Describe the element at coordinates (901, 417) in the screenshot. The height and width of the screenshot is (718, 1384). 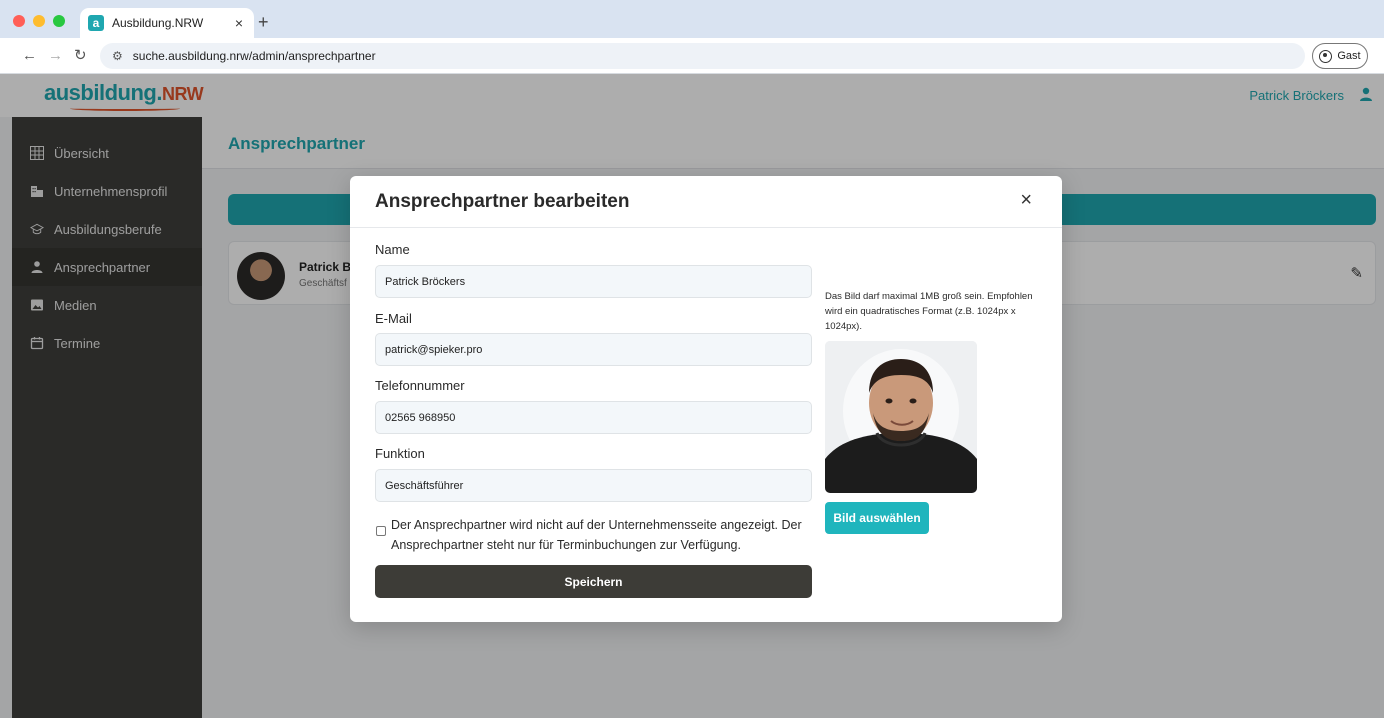
I see `contact-photo` at that location.